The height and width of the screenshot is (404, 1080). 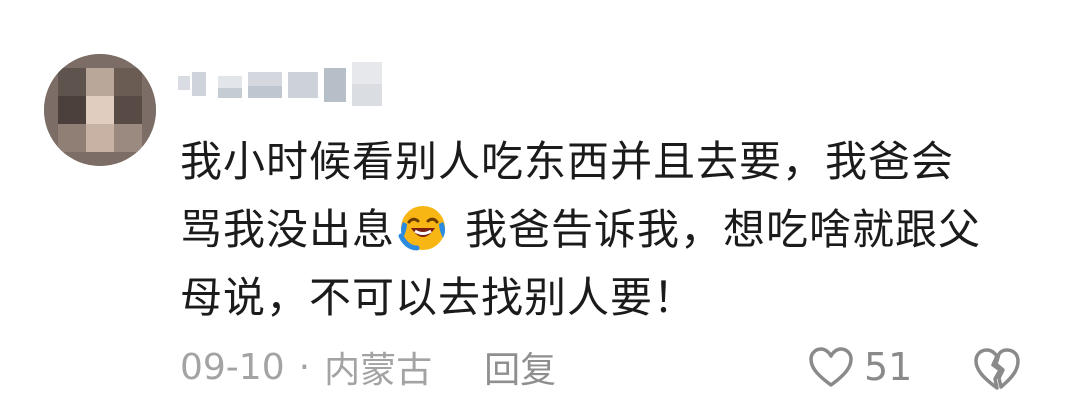 I want to click on comment-line-1: 我小时候看别人吃东西并且去要，我爸会, so click(x=567, y=161).